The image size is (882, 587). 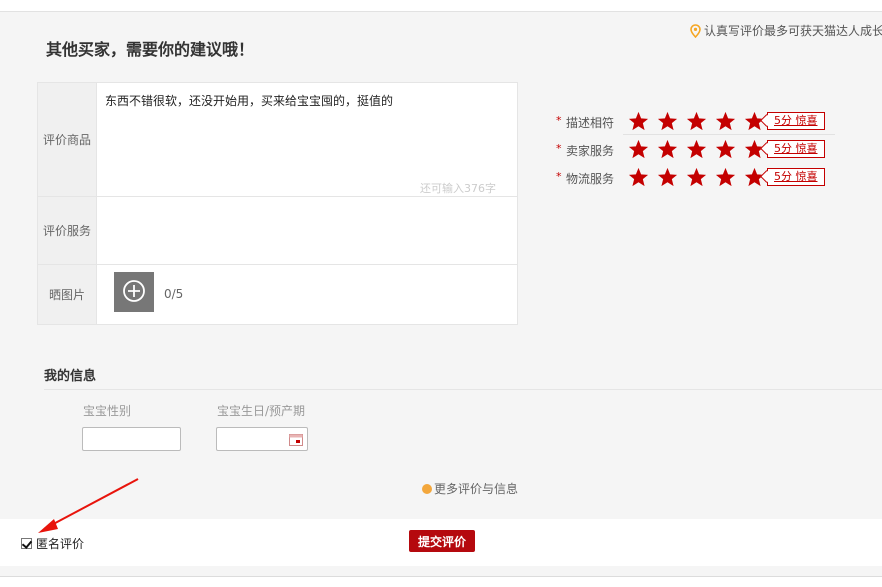 I want to click on more-info-label: 更多评价与信息, so click(x=476, y=489).